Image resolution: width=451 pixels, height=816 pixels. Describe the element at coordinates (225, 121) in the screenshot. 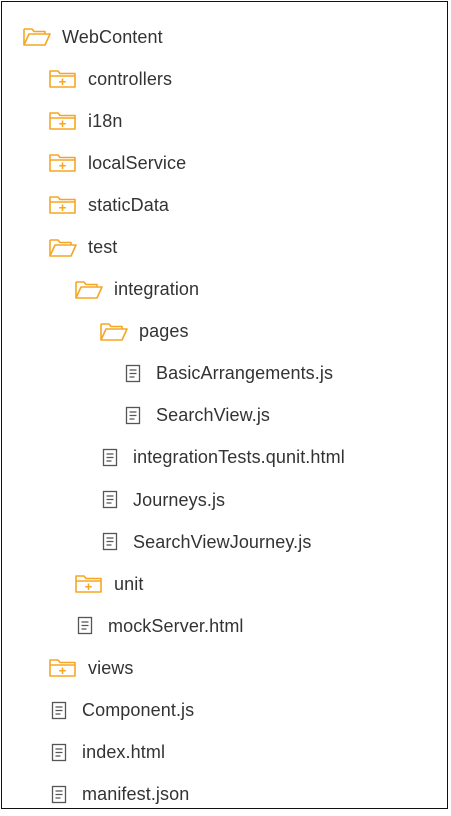

I see `tree-item-i18n: i18n` at that location.